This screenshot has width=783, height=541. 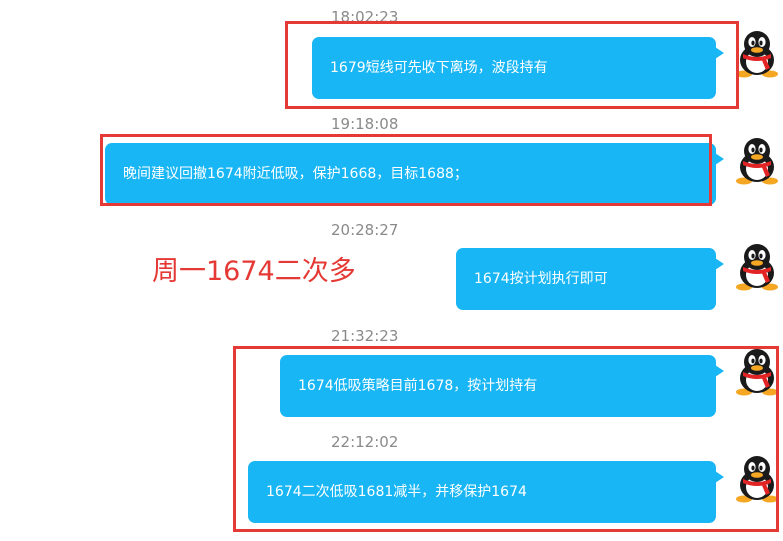 I want to click on message-timestamp: 20:28:27, so click(x=365, y=230).